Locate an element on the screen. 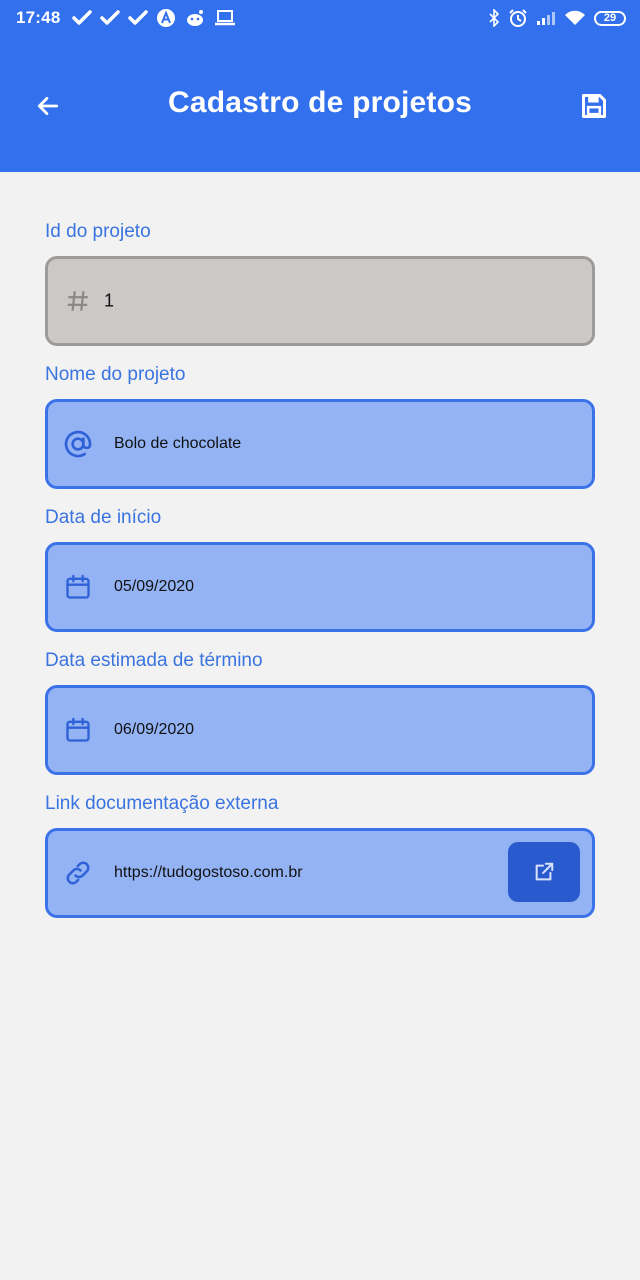 This screenshot has height=1280, width=640. link-label: Link documentação externa is located at coordinates (162, 803).